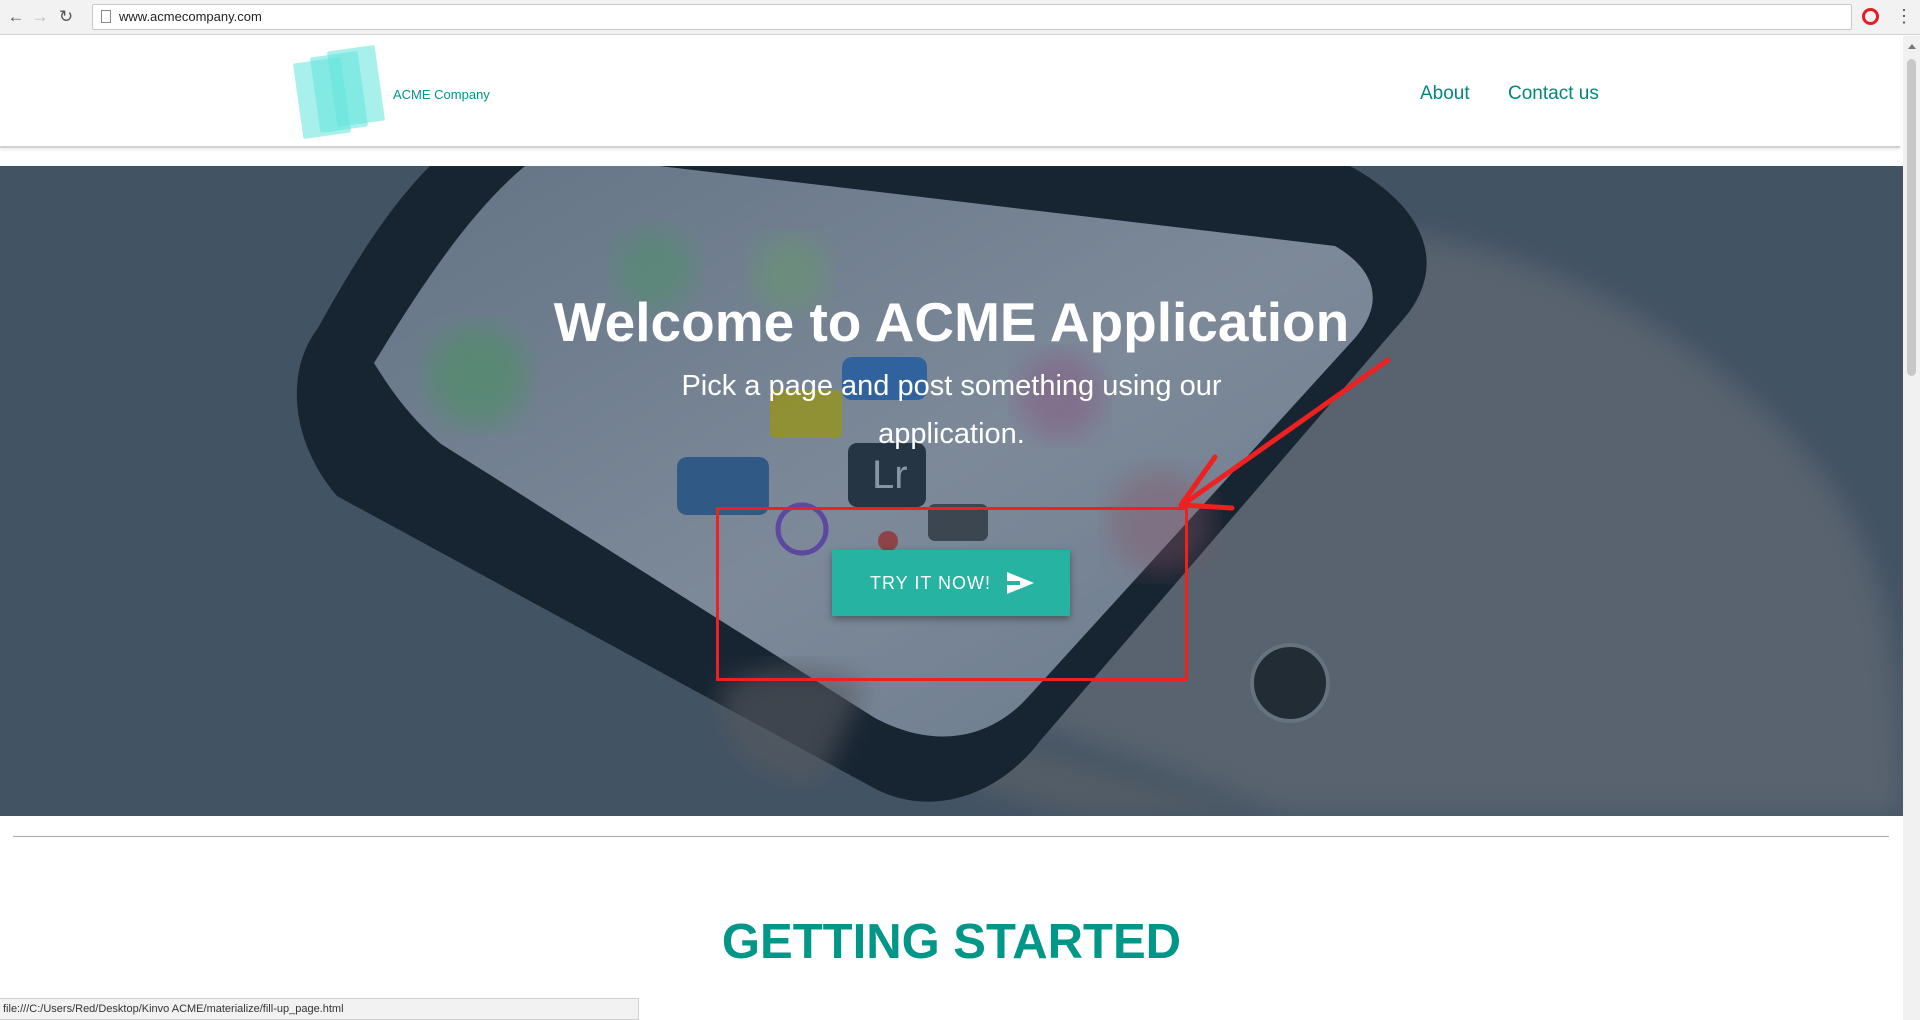 This screenshot has height=1020, width=1920. I want to click on acme-logo, so click(348, 92).